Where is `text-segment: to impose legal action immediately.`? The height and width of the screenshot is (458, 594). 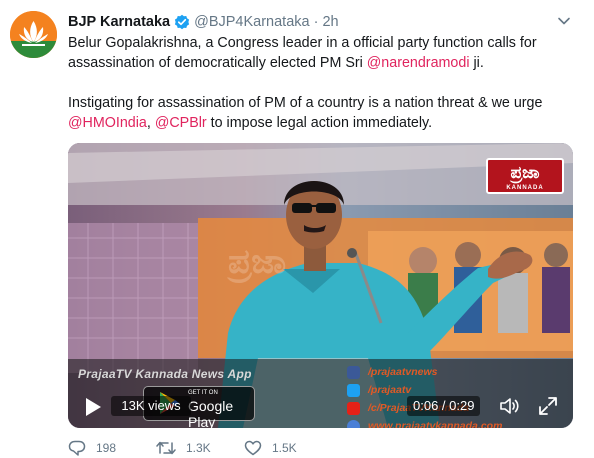 text-segment: to impose legal action immediately. is located at coordinates (319, 123).